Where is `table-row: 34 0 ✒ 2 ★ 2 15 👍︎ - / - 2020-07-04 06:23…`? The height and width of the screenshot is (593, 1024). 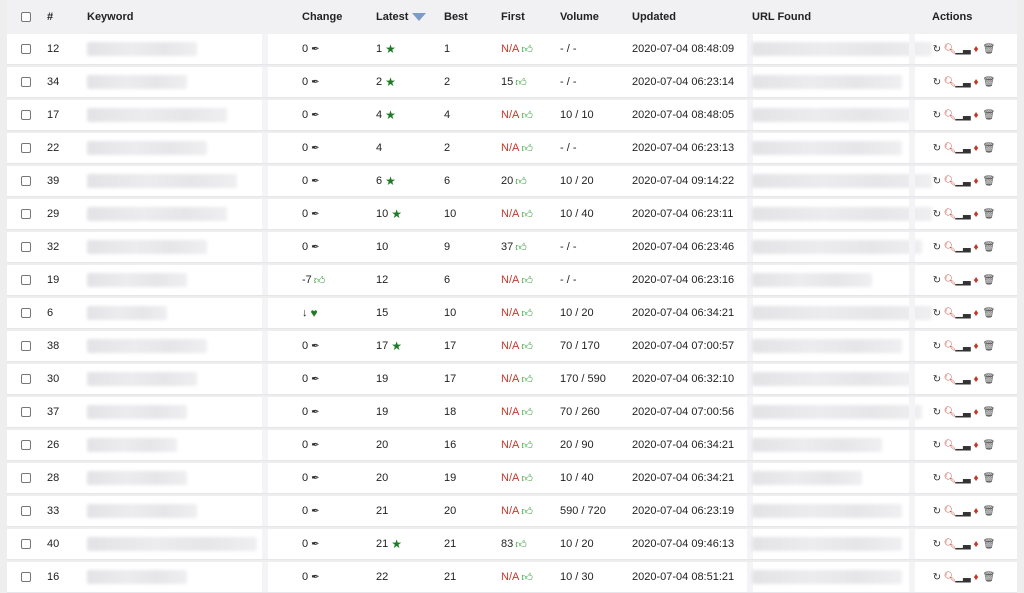 table-row: 34 0 ✒ 2 ★ 2 15 👍︎ - / - 2020-07-04 06:23… is located at coordinates (512, 82).